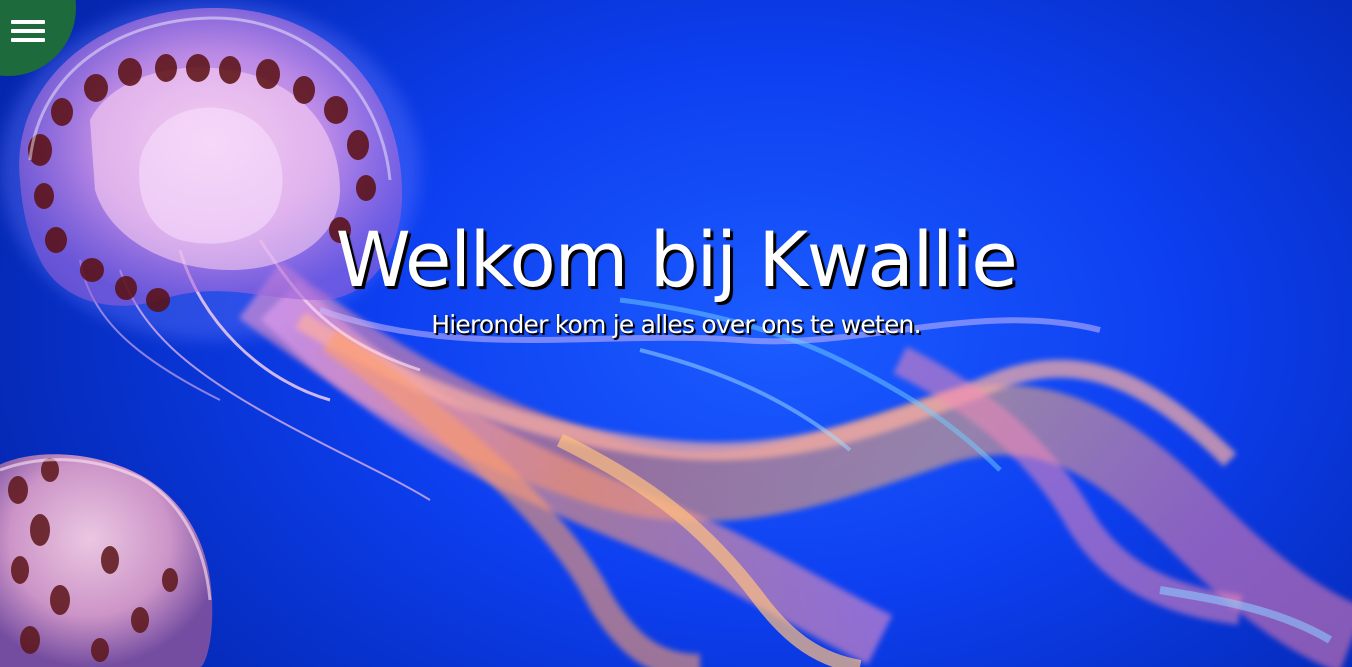 The width and height of the screenshot is (1352, 667). What do you see at coordinates (28, 31) in the screenshot?
I see `hamburger-menu-icon` at bounding box center [28, 31].